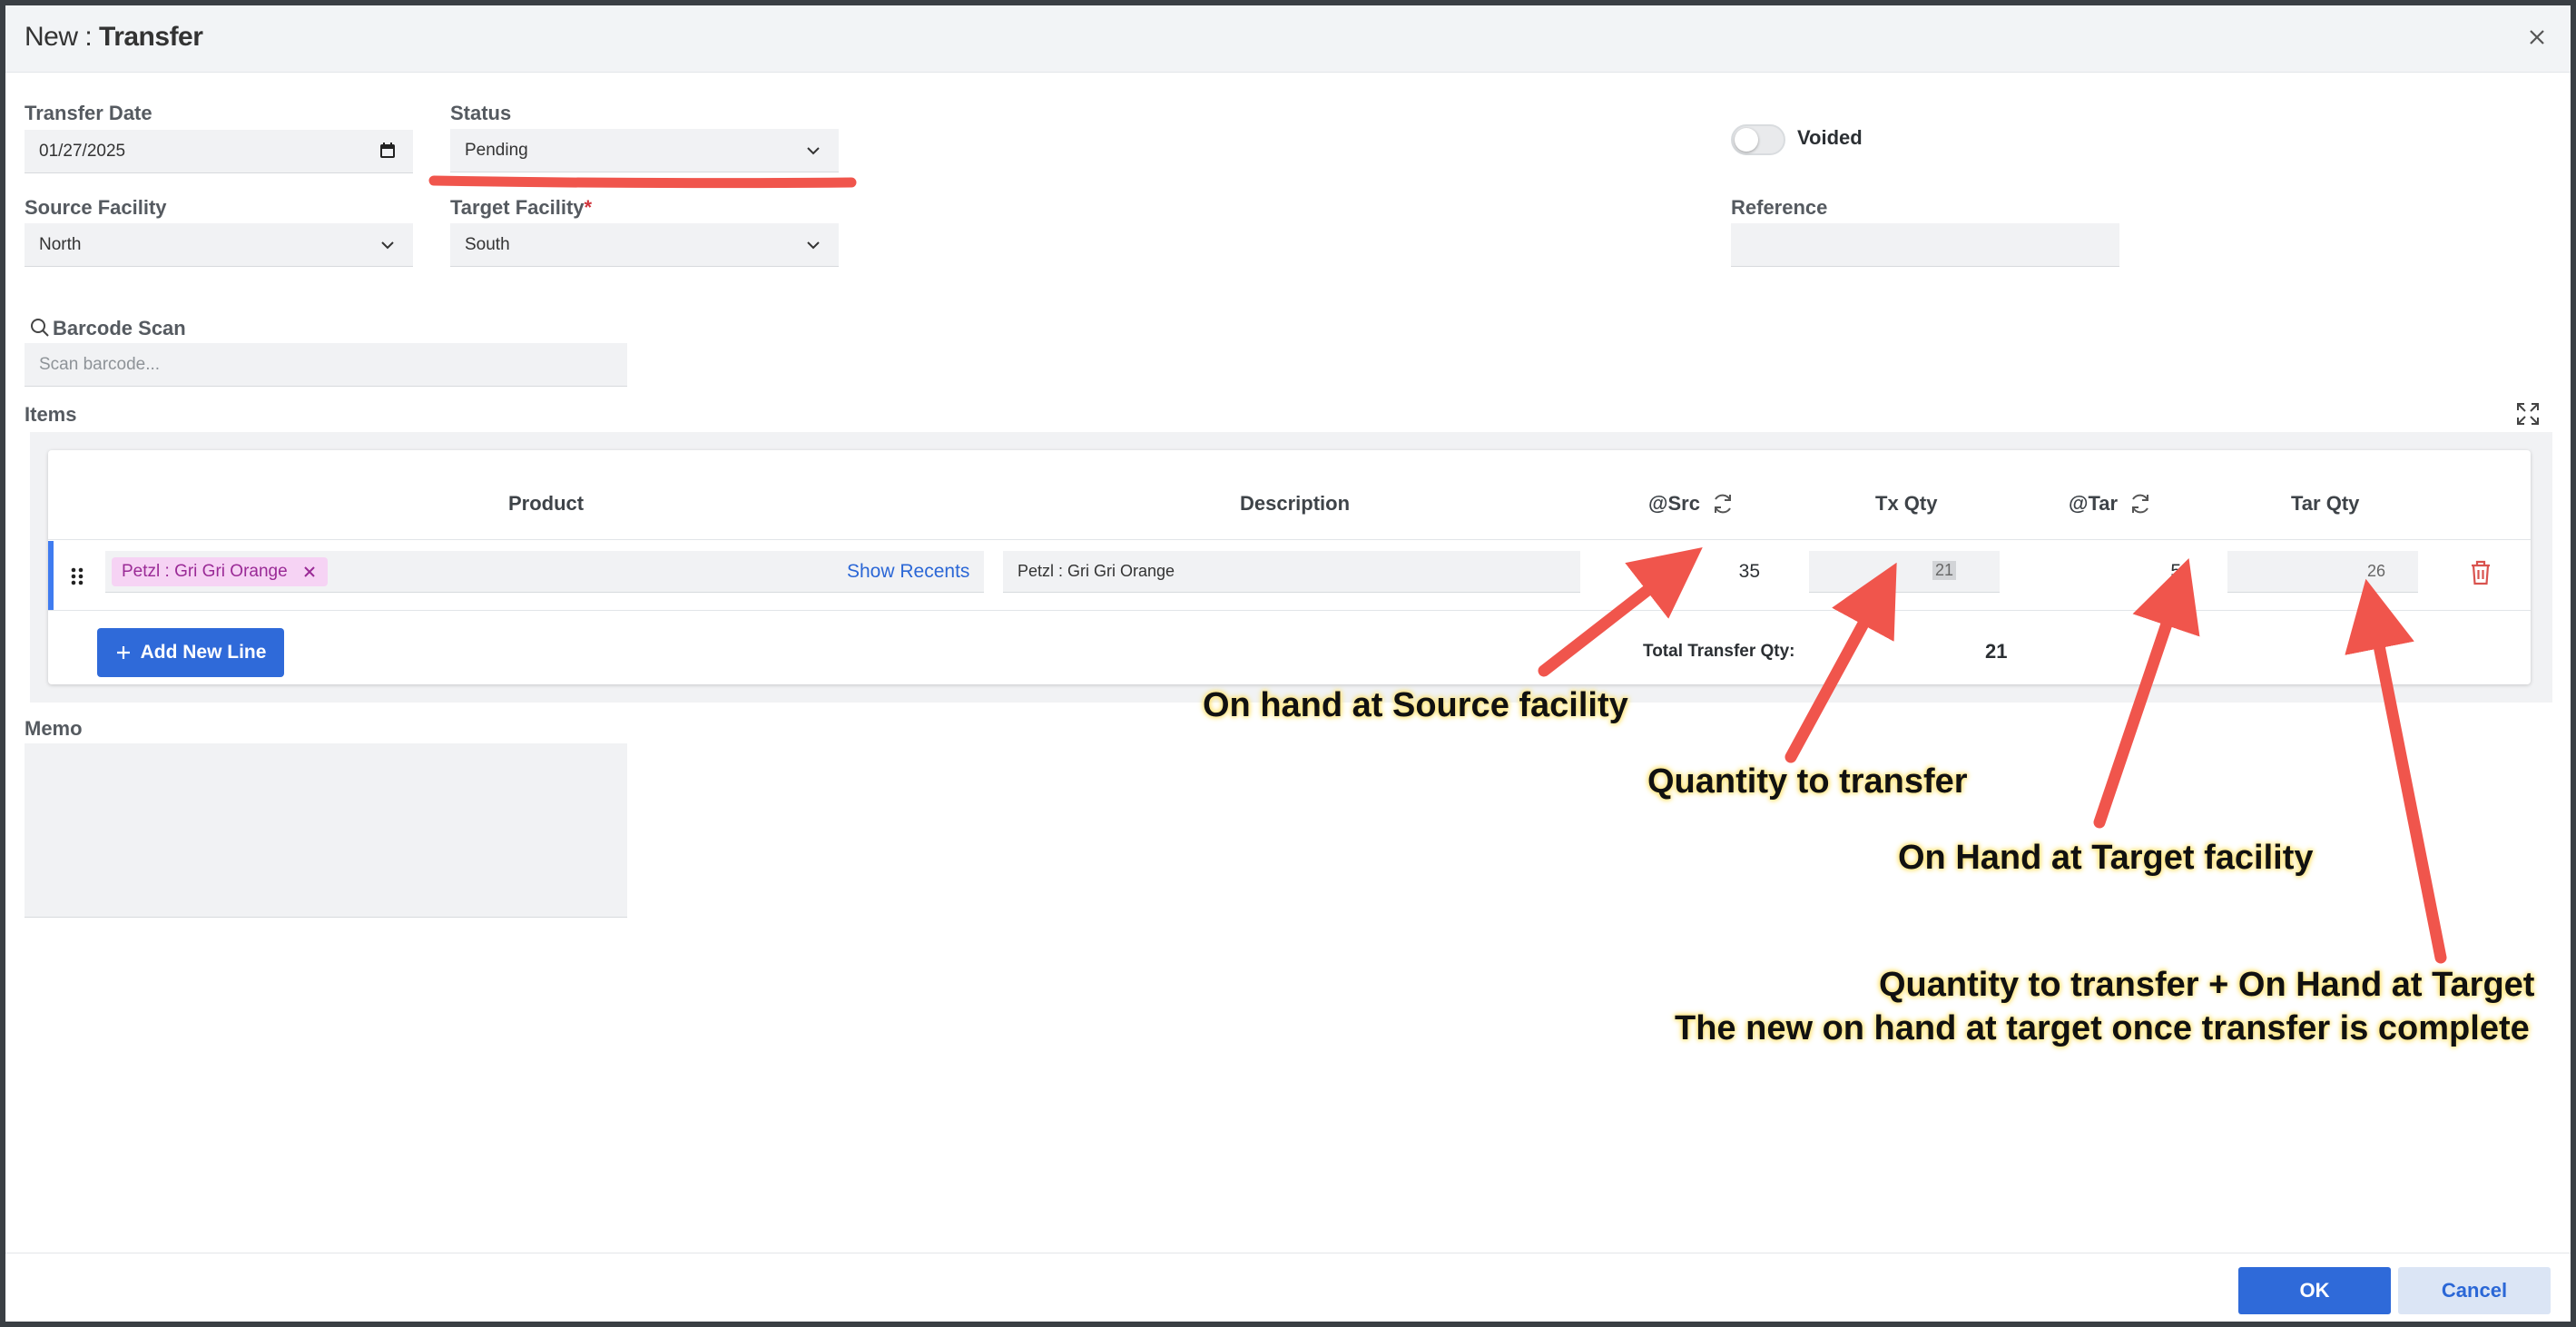  Describe the element at coordinates (51, 575) in the screenshot. I see `row-accent` at that location.